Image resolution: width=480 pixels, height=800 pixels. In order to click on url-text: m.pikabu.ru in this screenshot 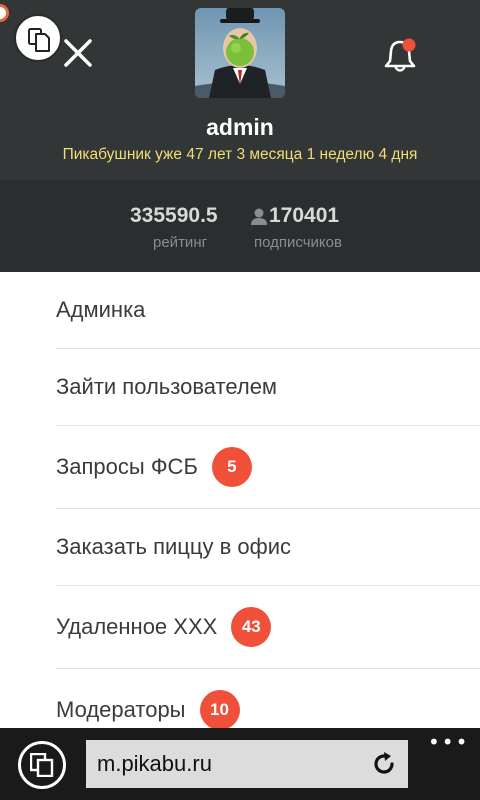, I will do `click(154, 763)`.